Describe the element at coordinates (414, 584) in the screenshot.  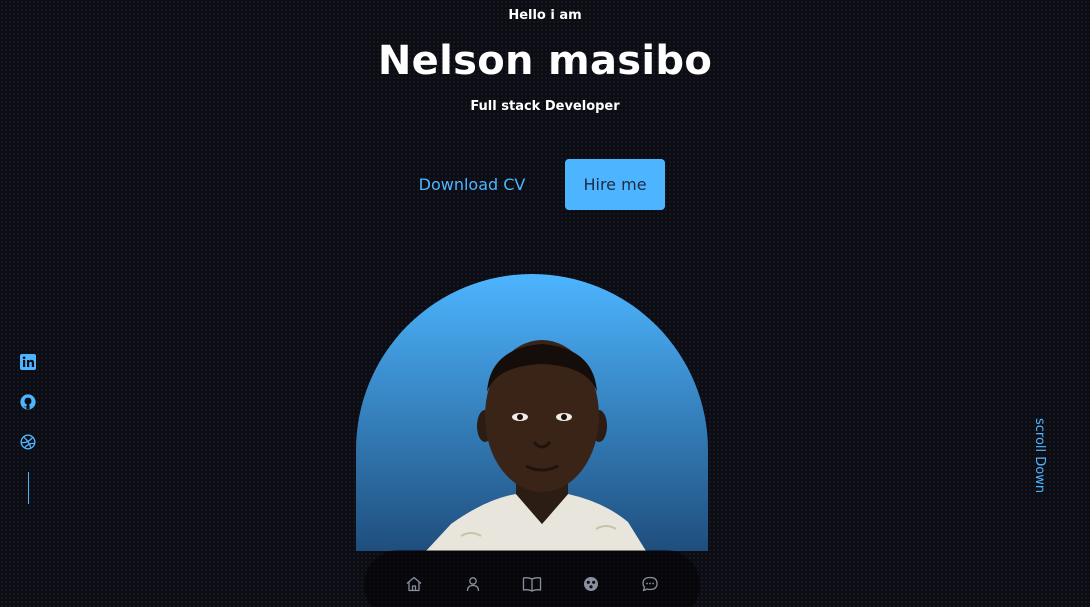
I see `home-icon` at that location.